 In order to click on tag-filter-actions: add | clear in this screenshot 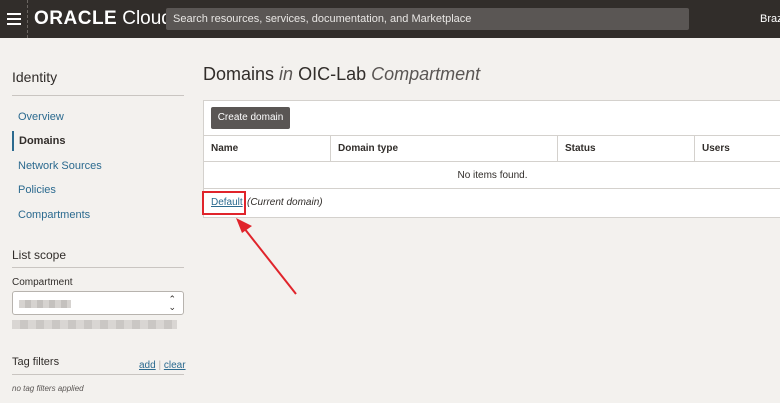, I will do `click(162, 365)`.